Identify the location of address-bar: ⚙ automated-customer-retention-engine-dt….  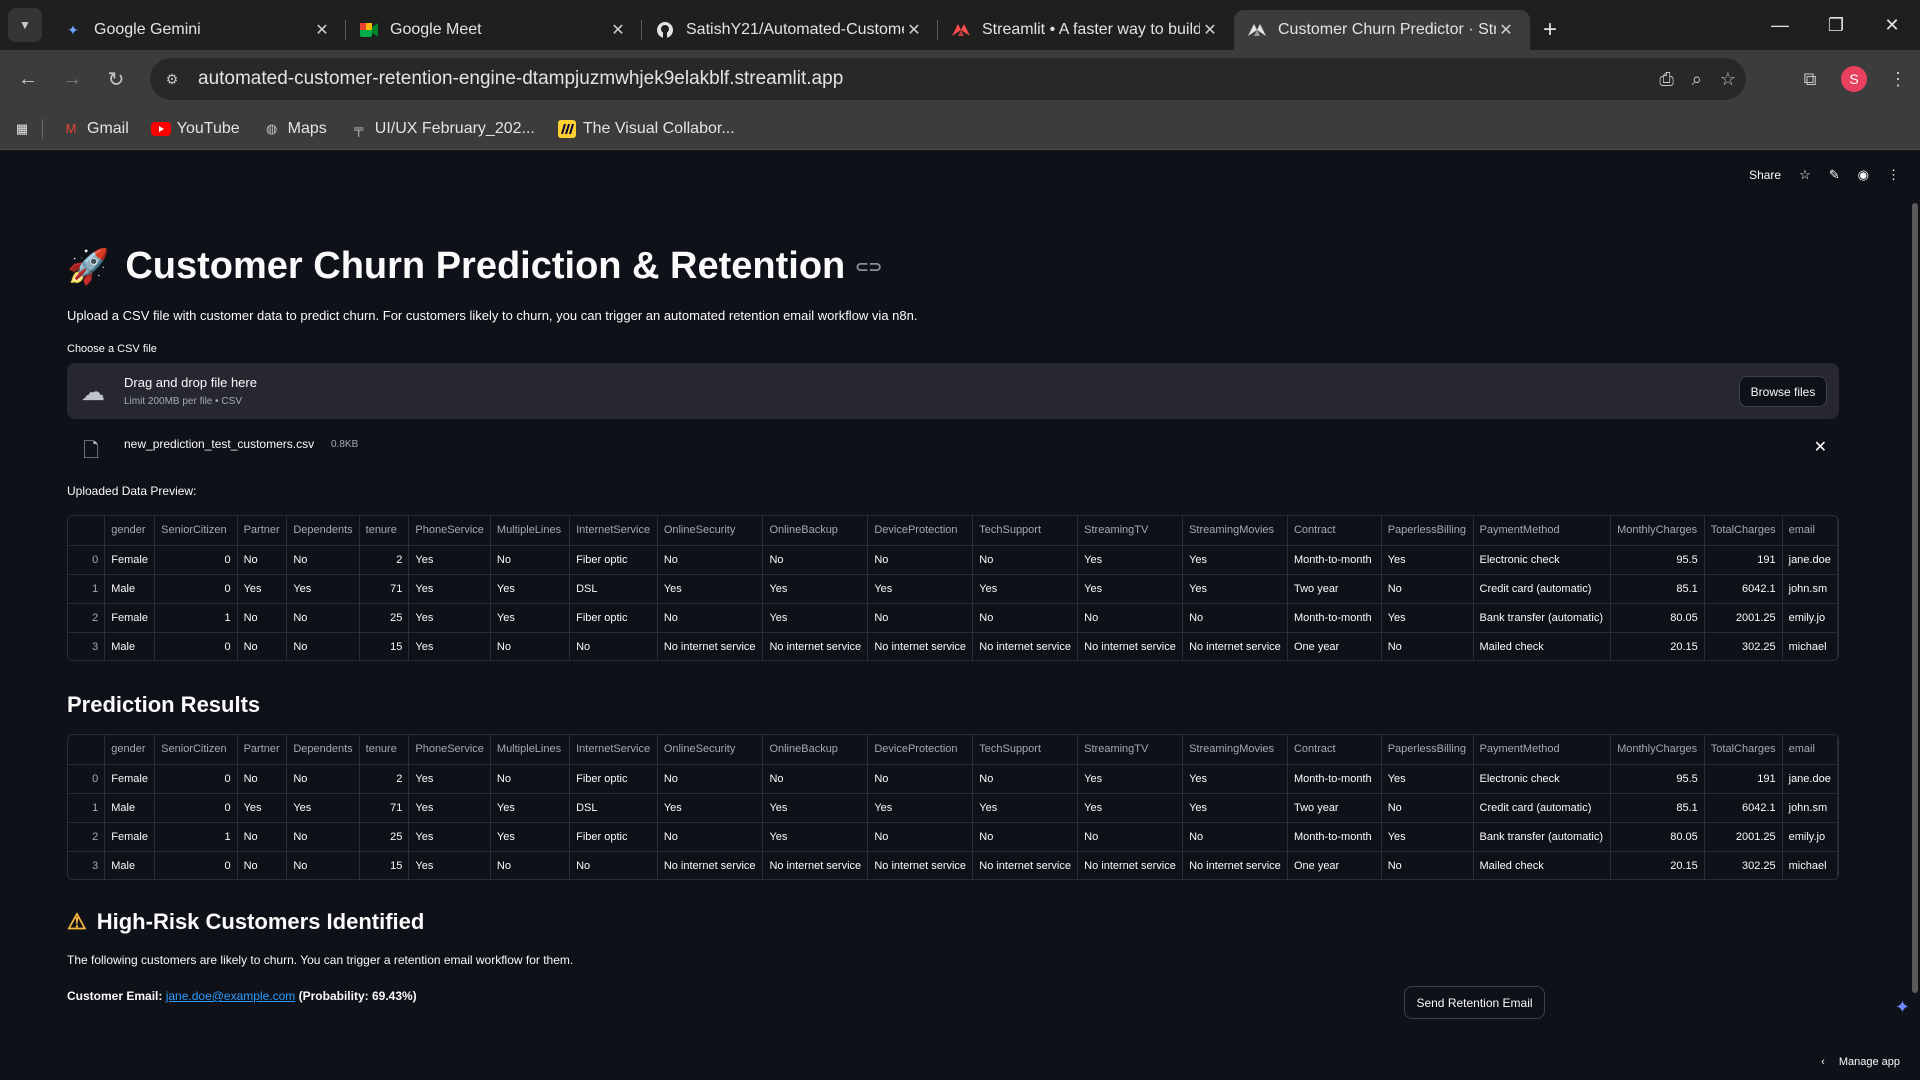
(948, 79).